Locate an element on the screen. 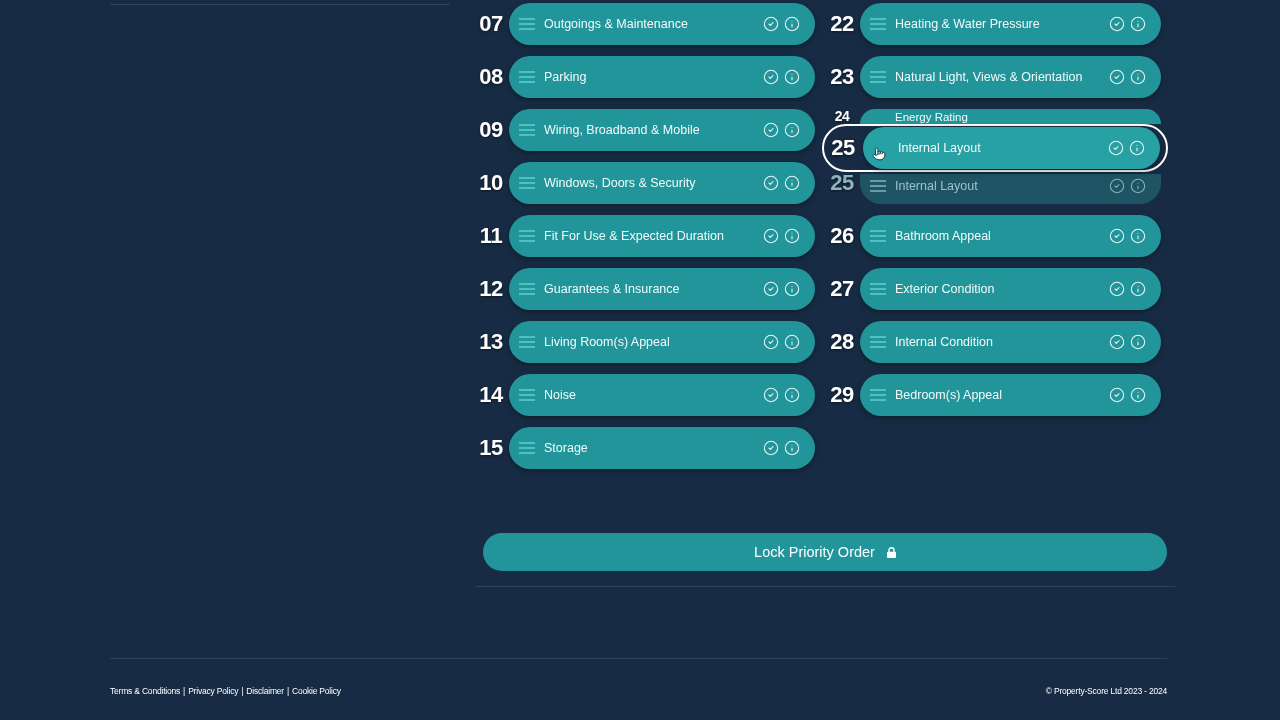  item-label: Internal Condition is located at coordinates (944, 342).